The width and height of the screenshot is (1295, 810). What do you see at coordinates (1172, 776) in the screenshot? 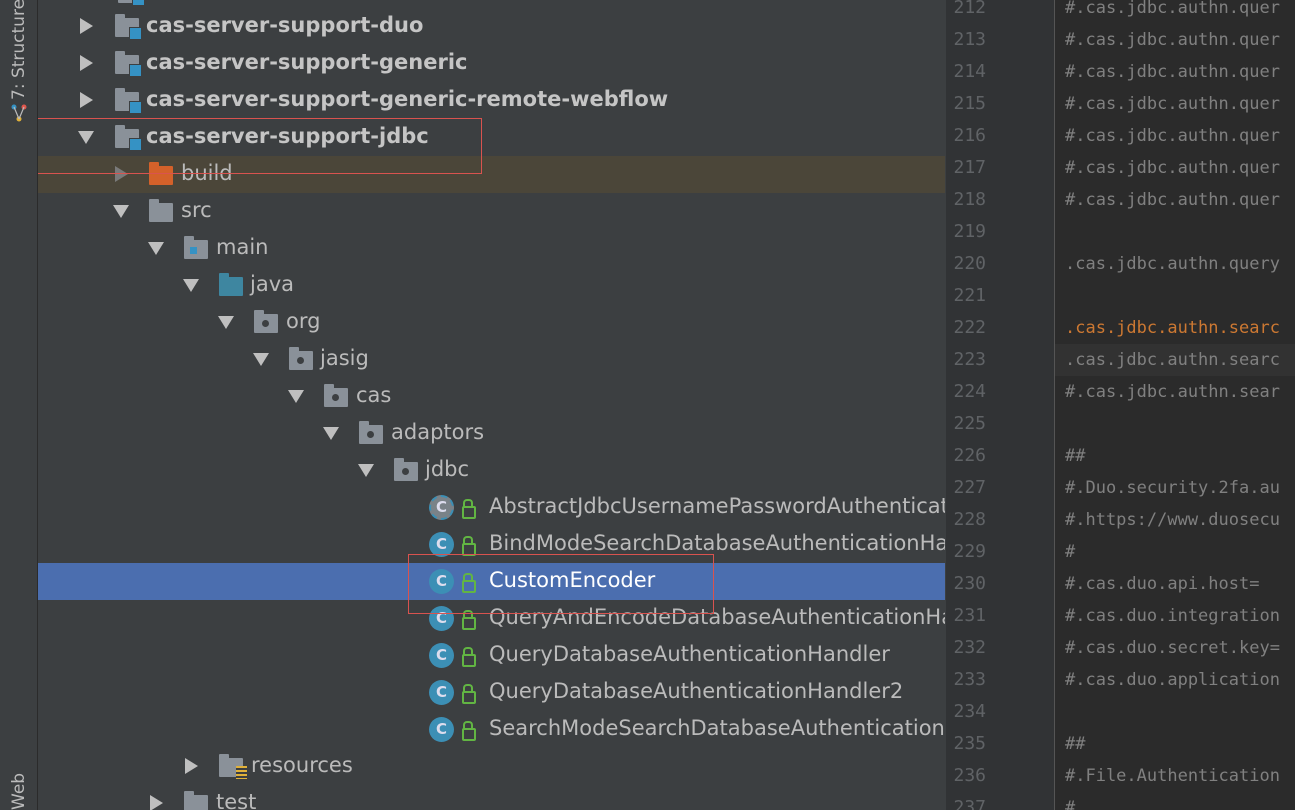
I see `code-line: #.File.Authentication` at bounding box center [1172, 776].